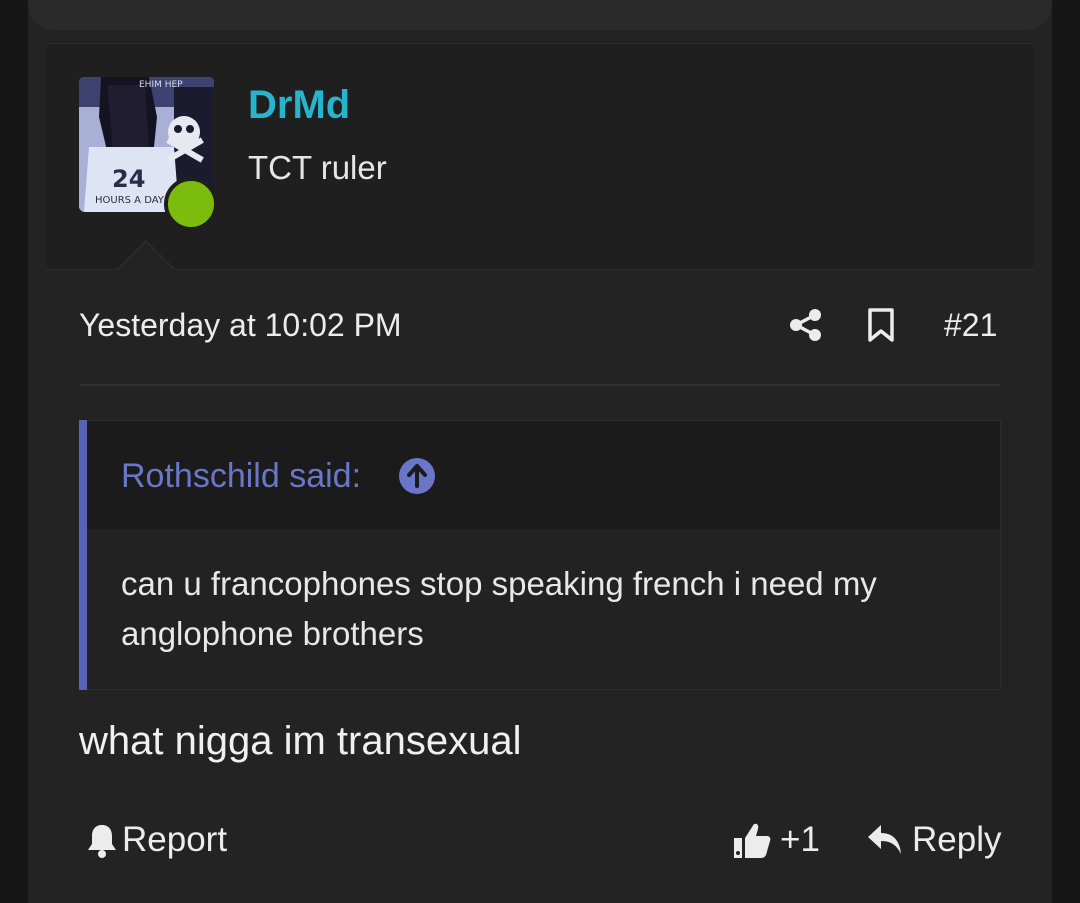 The image size is (1080, 903). Describe the element at coordinates (175, 839) in the screenshot. I see `report-label: Report` at that location.